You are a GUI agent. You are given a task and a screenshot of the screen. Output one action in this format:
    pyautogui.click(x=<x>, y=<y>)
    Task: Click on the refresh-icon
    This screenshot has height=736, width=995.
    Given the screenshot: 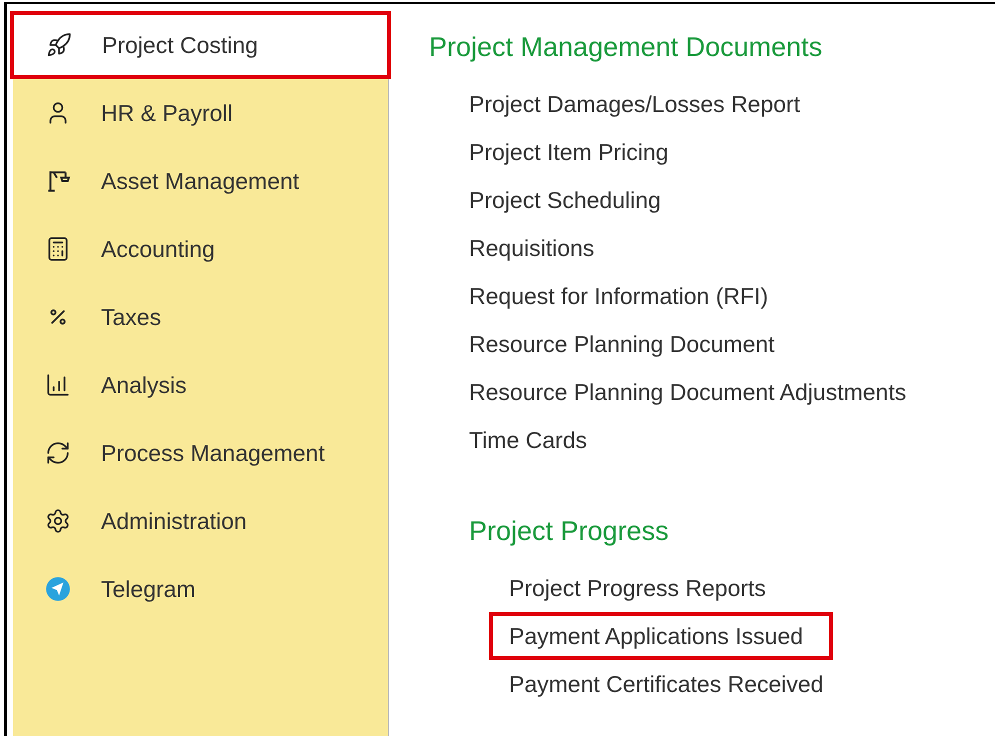 What is the action you would take?
    pyautogui.click(x=58, y=453)
    